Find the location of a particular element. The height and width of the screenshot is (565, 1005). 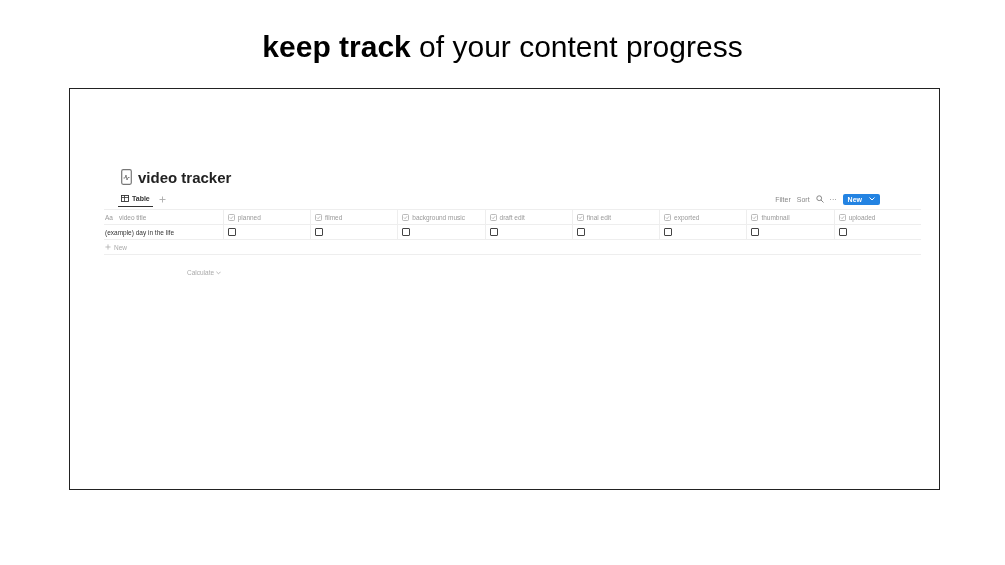

table-icon is located at coordinates (125, 198).